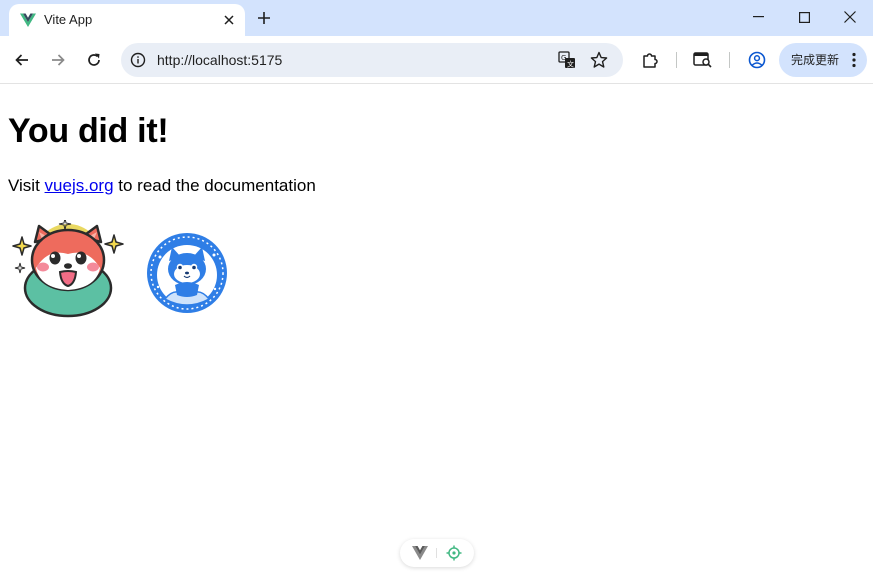 Image resolution: width=873 pixels, height=577 pixels. Describe the element at coordinates (420, 553) in the screenshot. I see `vue-devtools-icon` at that location.